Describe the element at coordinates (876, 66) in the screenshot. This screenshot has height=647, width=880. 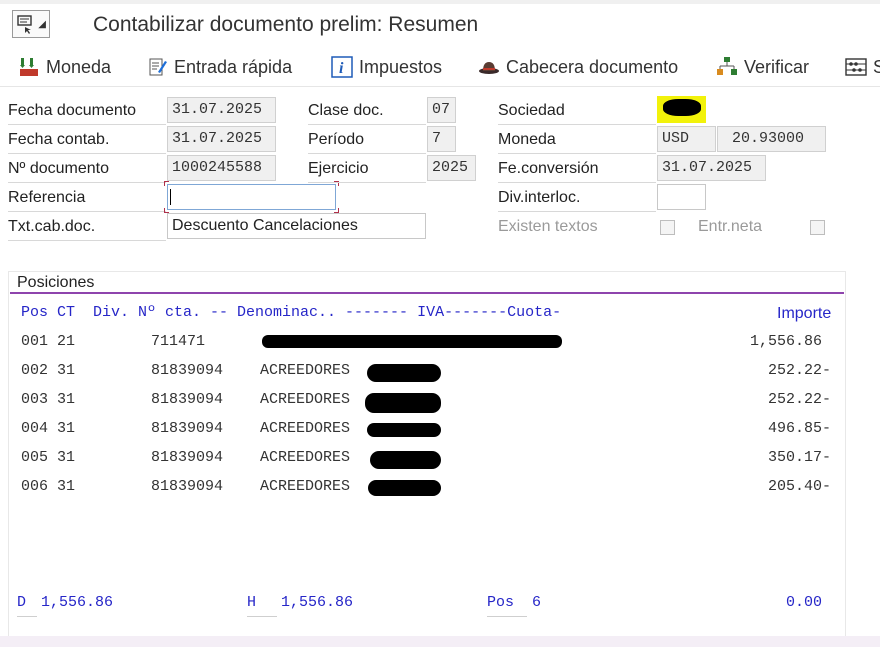
I see `more-toolbar-label: S` at that location.